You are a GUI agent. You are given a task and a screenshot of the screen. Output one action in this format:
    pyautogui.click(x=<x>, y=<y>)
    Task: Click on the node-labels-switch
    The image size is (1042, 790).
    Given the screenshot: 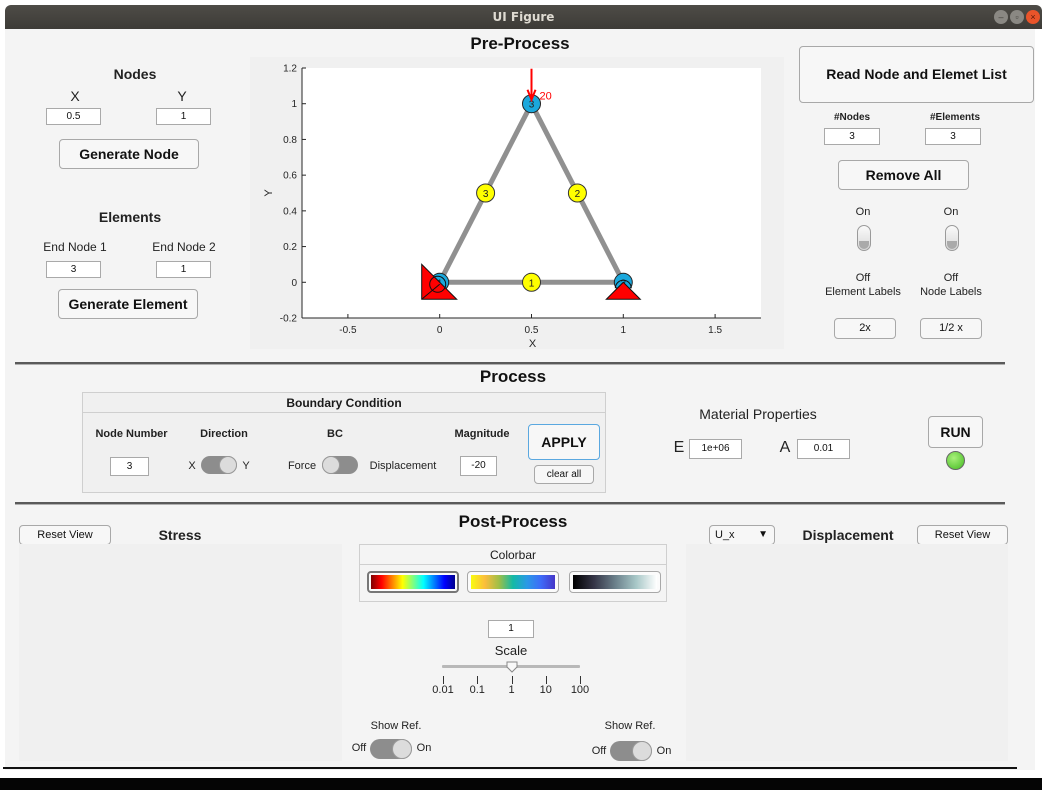 What is the action you would take?
    pyautogui.click(x=952, y=238)
    